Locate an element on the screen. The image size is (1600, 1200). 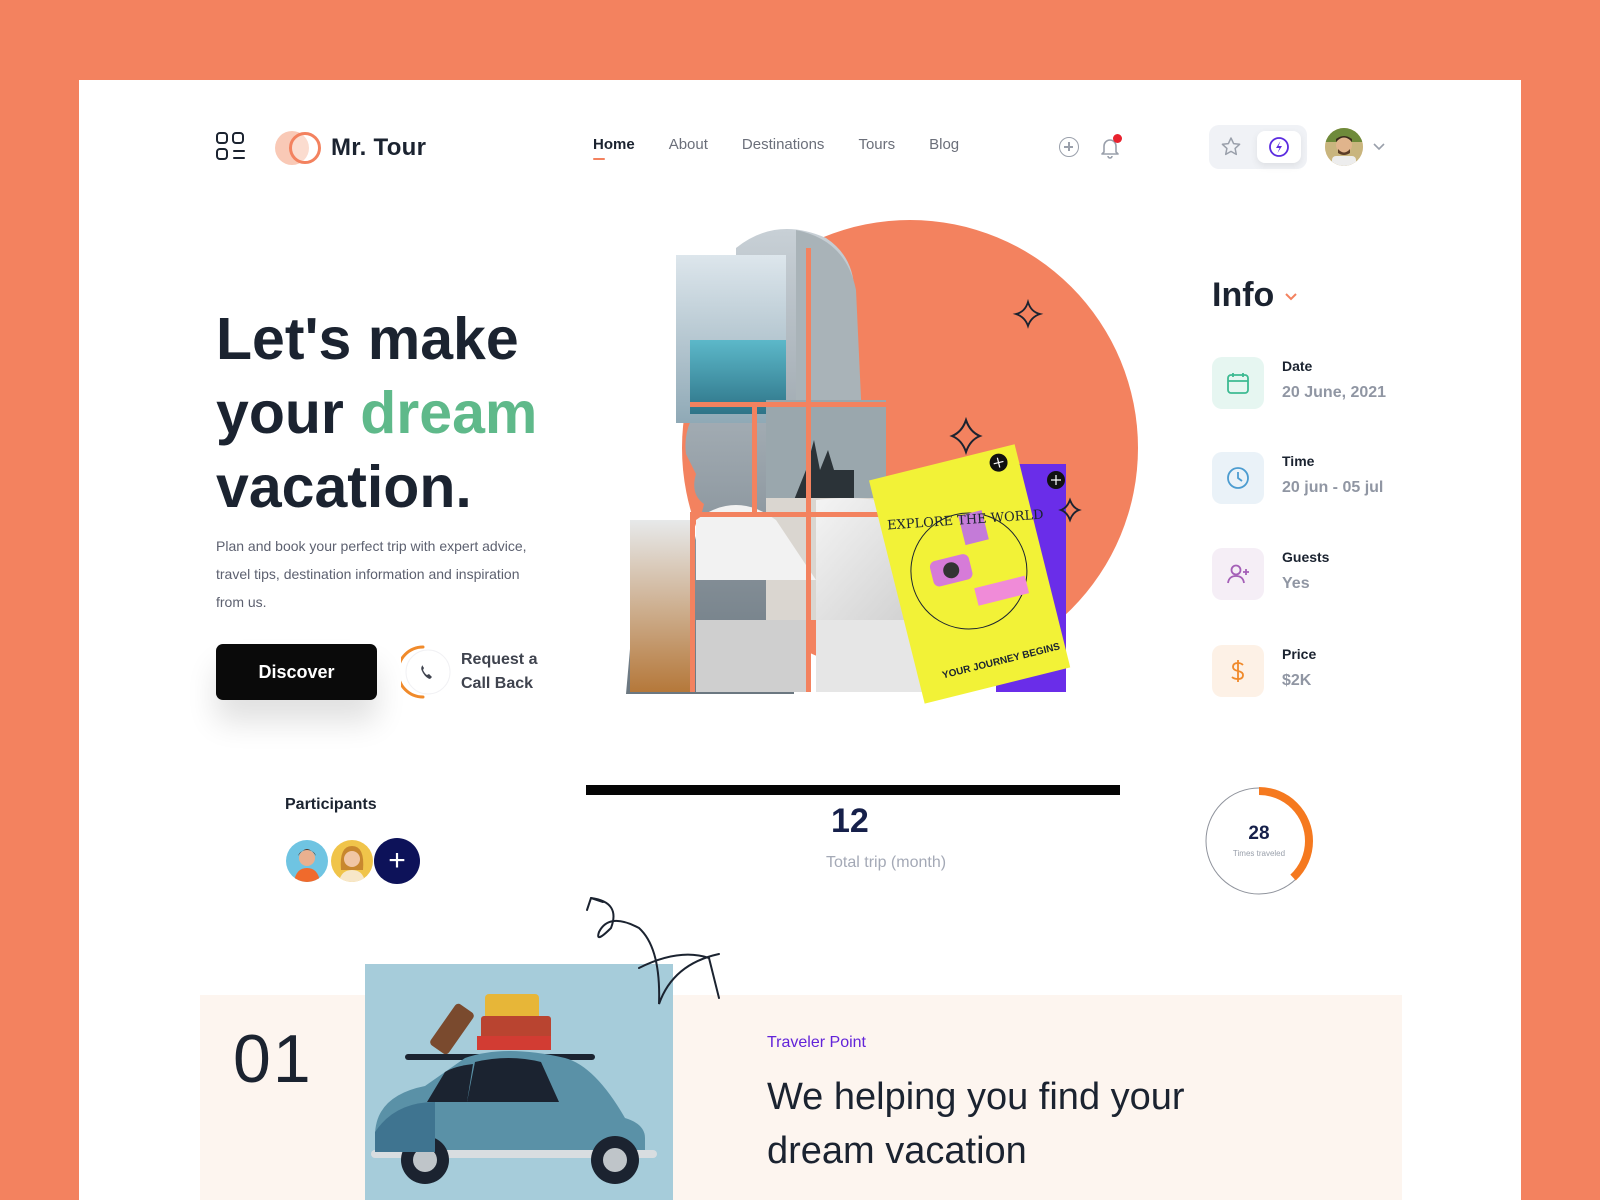
callback-line2: Call Back is located at coordinates (497, 683).